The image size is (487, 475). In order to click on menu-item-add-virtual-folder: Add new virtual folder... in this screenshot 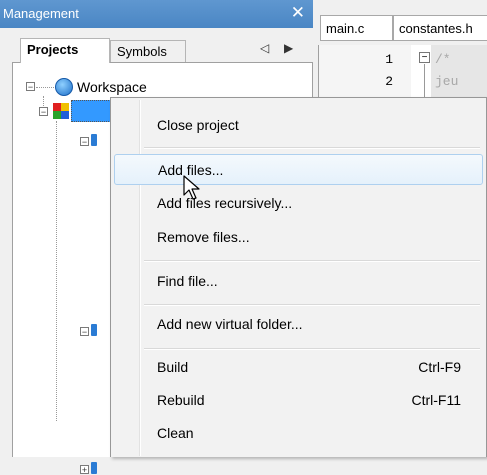, I will do `click(298, 324)`.